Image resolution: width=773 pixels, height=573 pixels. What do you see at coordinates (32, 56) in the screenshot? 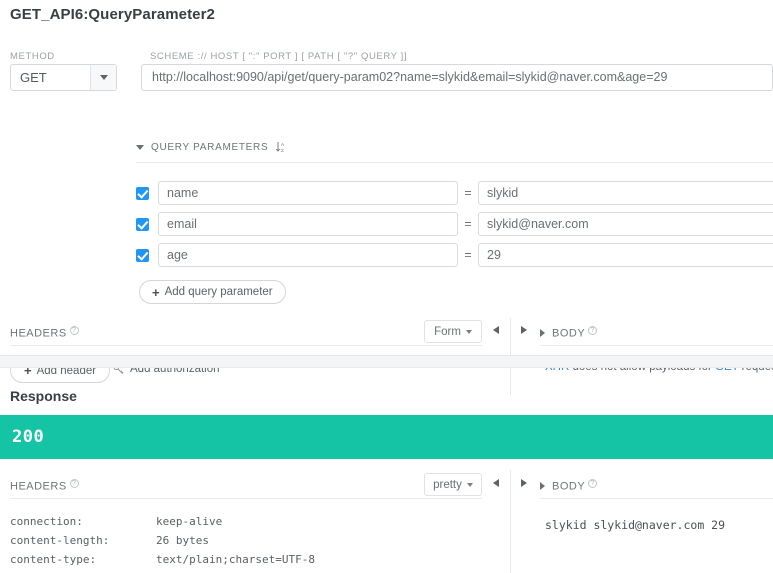
I see `method-label: METHOD` at bounding box center [32, 56].